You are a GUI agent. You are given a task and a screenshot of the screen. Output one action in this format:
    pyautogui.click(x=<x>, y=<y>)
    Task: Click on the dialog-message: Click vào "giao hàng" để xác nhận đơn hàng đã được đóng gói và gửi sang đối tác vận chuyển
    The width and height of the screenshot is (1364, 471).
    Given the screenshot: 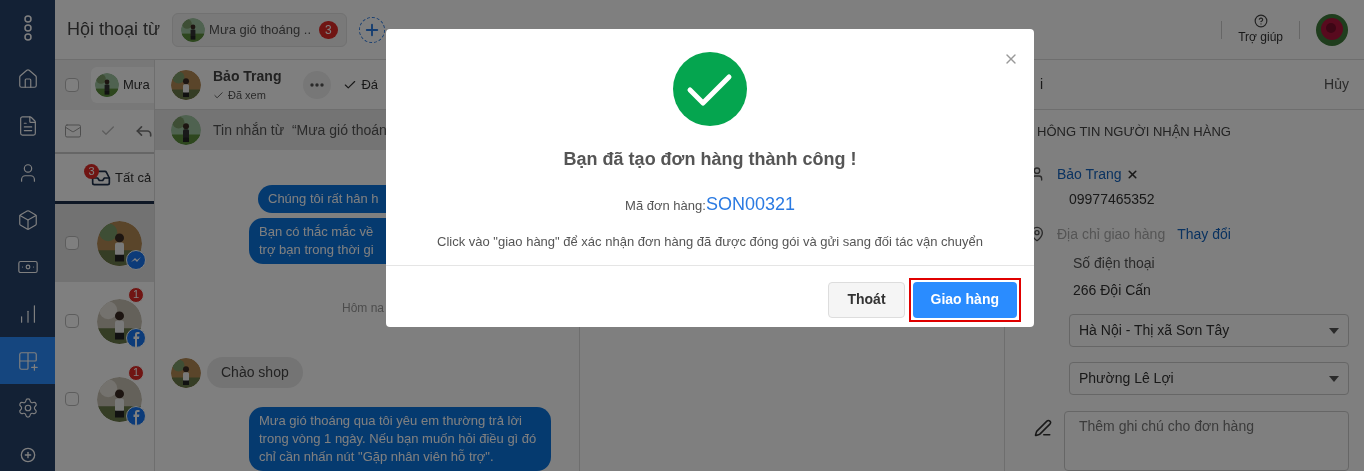 What is the action you would take?
    pyautogui.click(x=710, y=242)
    